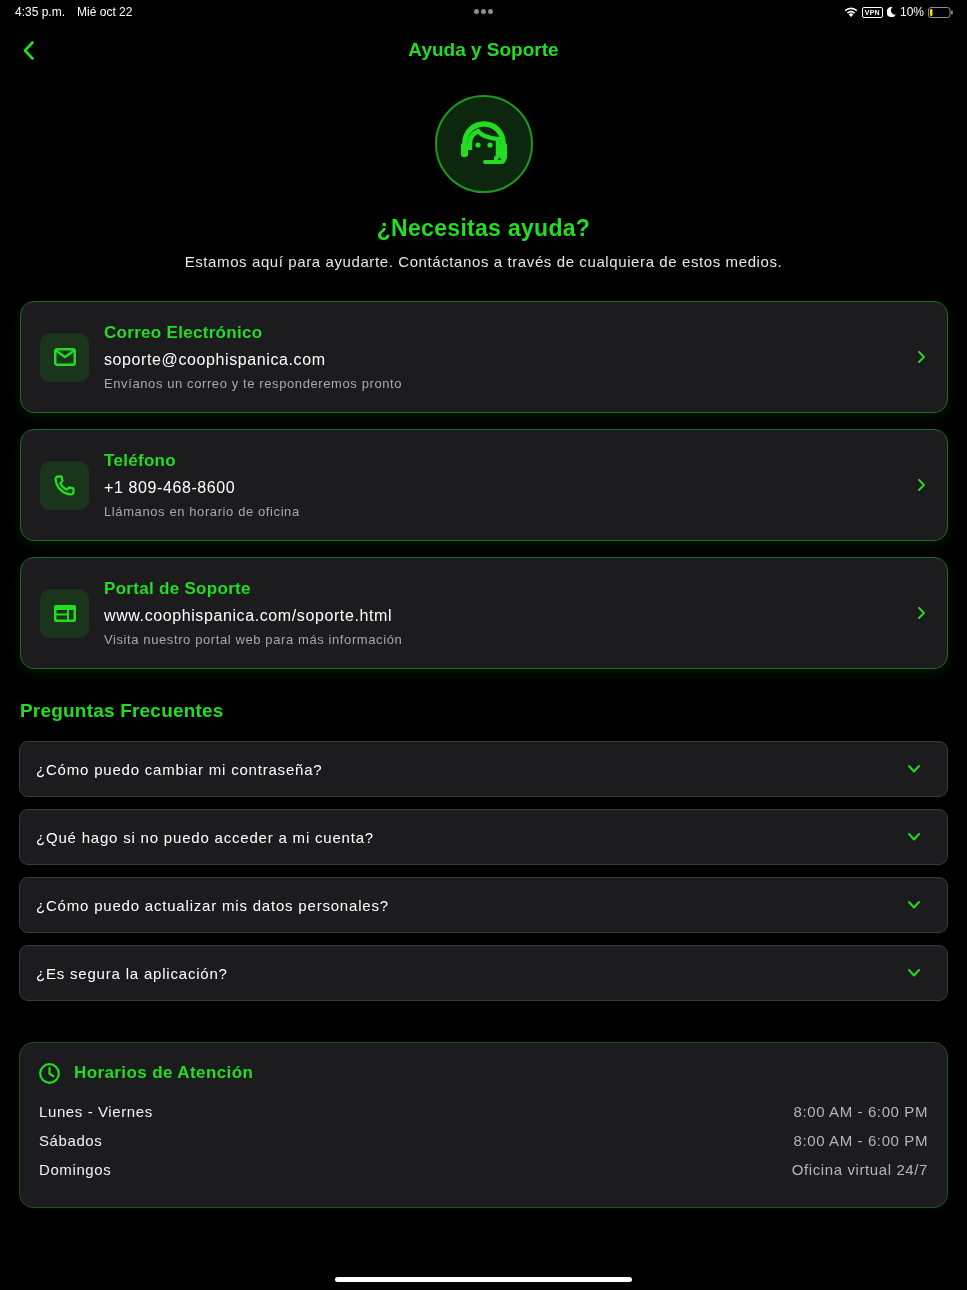 This screenshot has width=967, height=1290. Describe the element at coordinates (28, 50) in the screenshot. I see `chevron-left-icon` at that location.